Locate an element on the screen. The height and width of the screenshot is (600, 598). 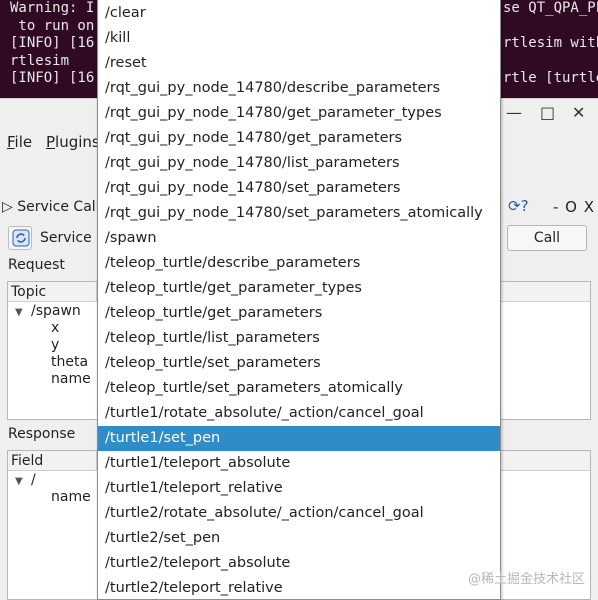
service-option: /turtle2/teleport_absolute is located at coordinates (299, 563).